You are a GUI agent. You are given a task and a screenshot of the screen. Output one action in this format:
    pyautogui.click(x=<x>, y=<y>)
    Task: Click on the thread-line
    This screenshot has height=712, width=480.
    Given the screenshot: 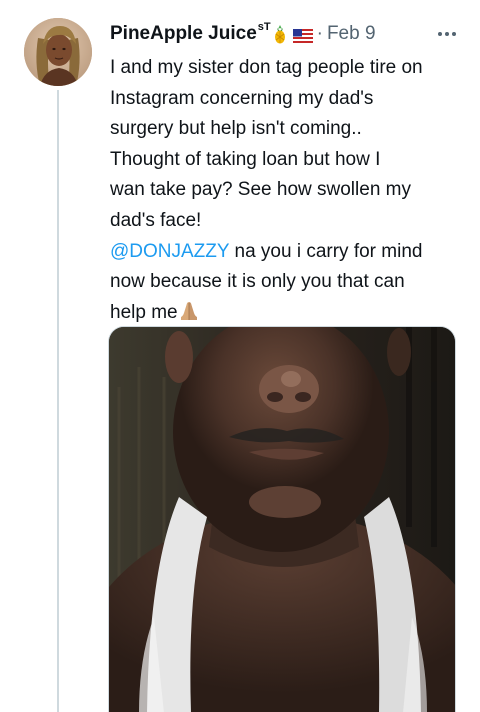 What is the action you would take?
    pyautogui.click(x=58, y=401)
    